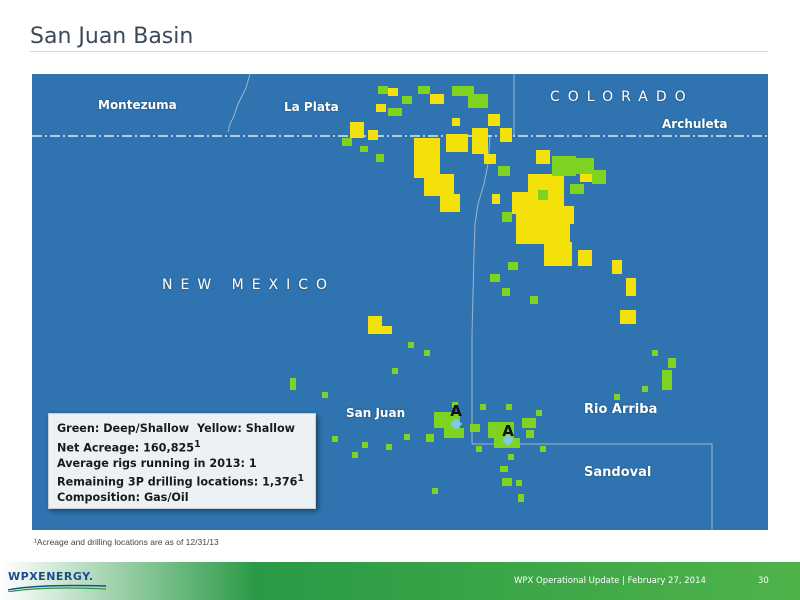 The width and height of the screenshot is (800, 600). Describe the element at coordinates (481, 289) in the screenshot. I see `county-line-sanjuan-rioarriba` at that location.